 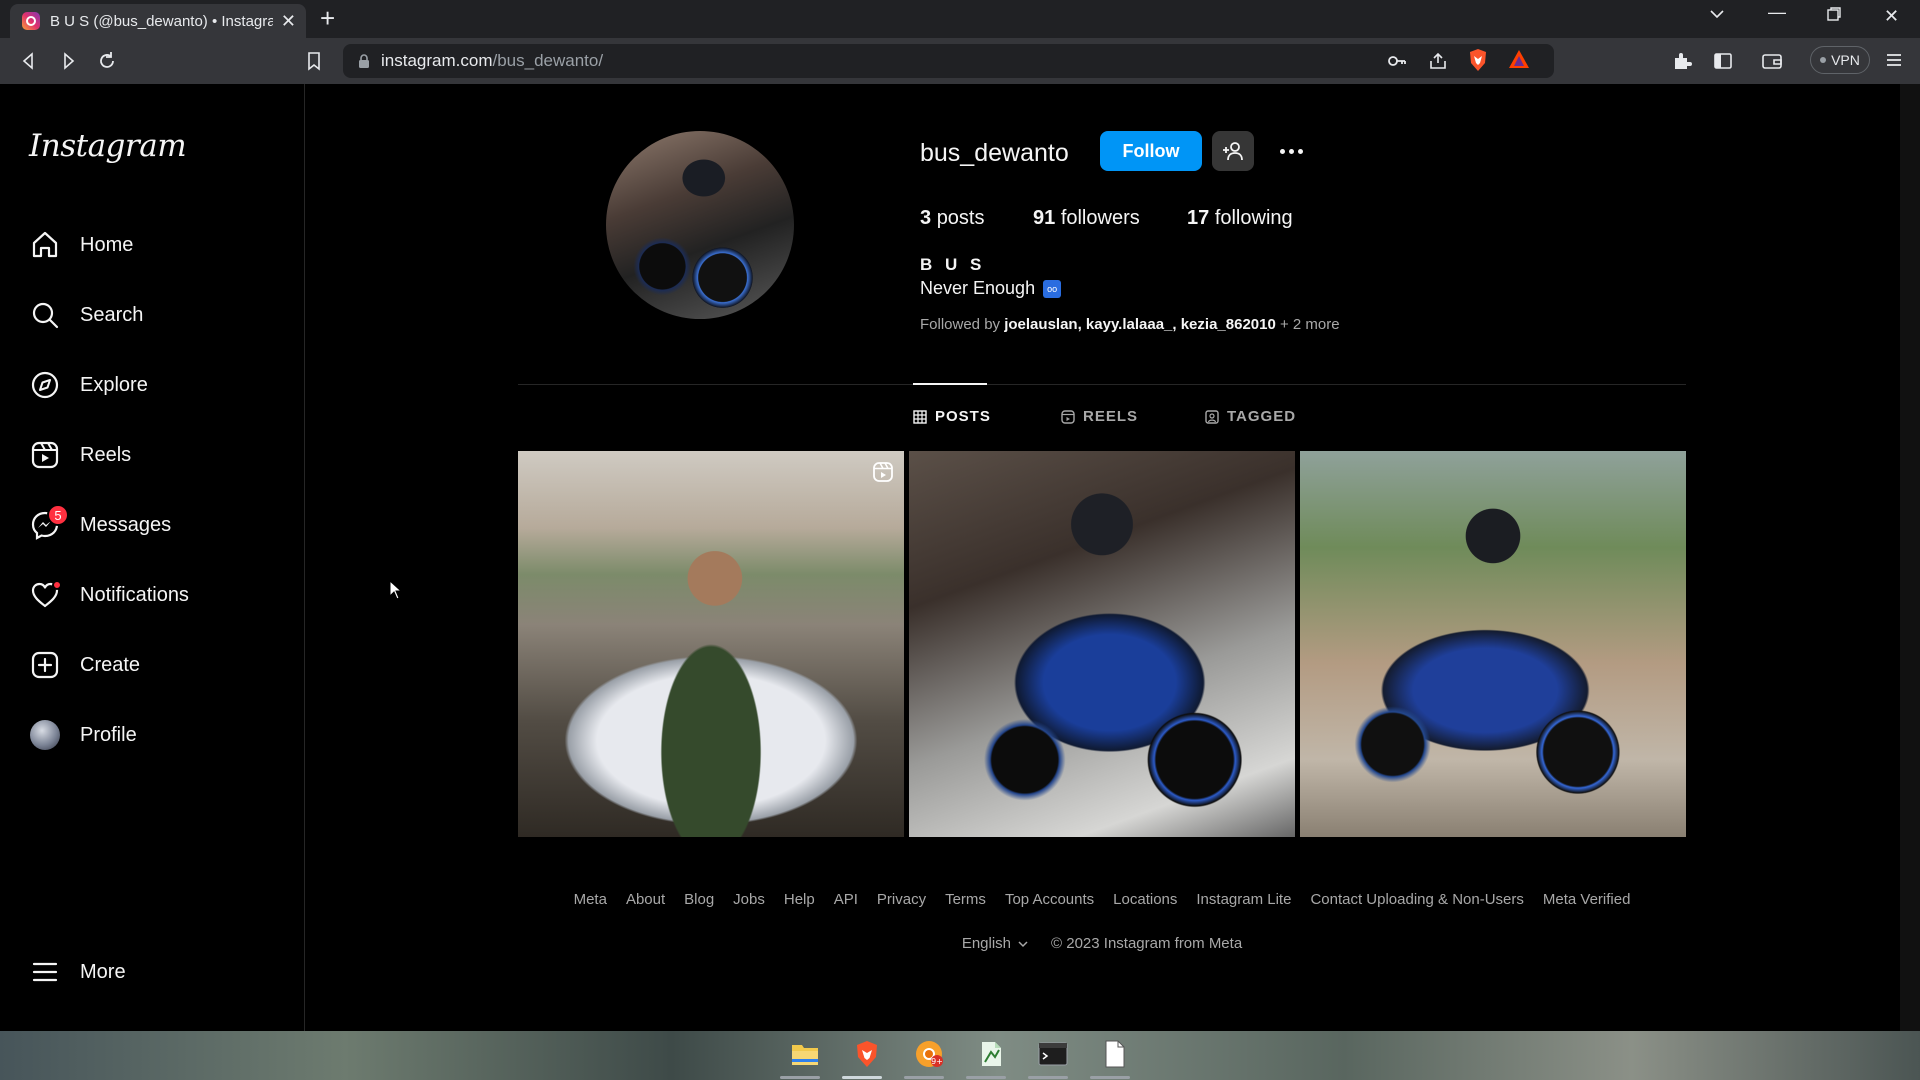 What do you see at coordinates (700, 225) in the screenshot?
I see `profile-picture` at bounding box center [700, 225].